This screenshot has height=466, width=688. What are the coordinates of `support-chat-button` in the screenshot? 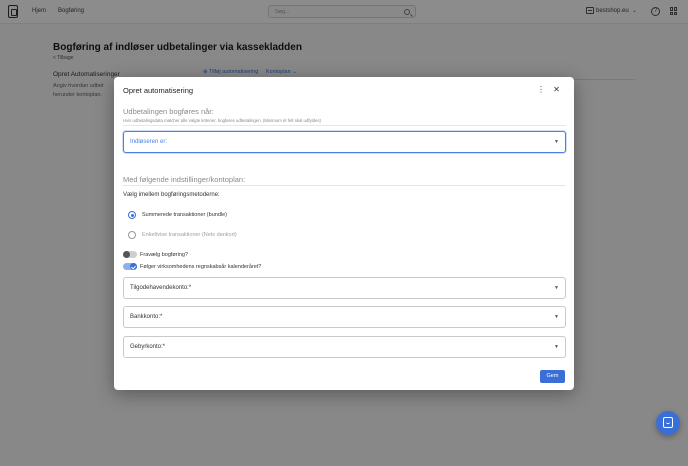 It's located at (668, 423).